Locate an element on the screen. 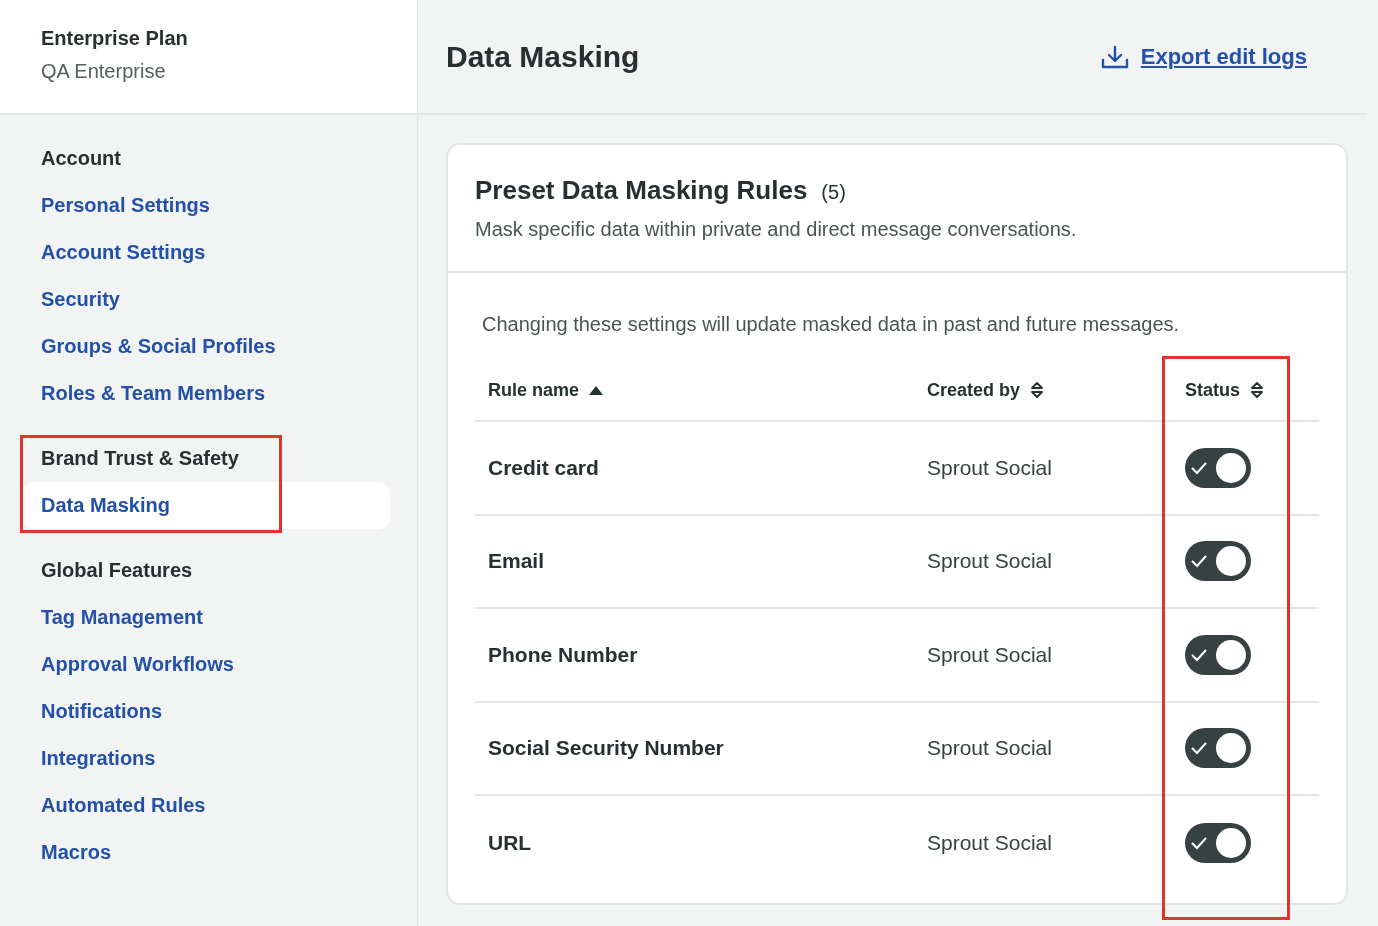 The width and height of the screenshot is (1378, 926). rule-name: Social Security Number is located at coordinates (606, 748).